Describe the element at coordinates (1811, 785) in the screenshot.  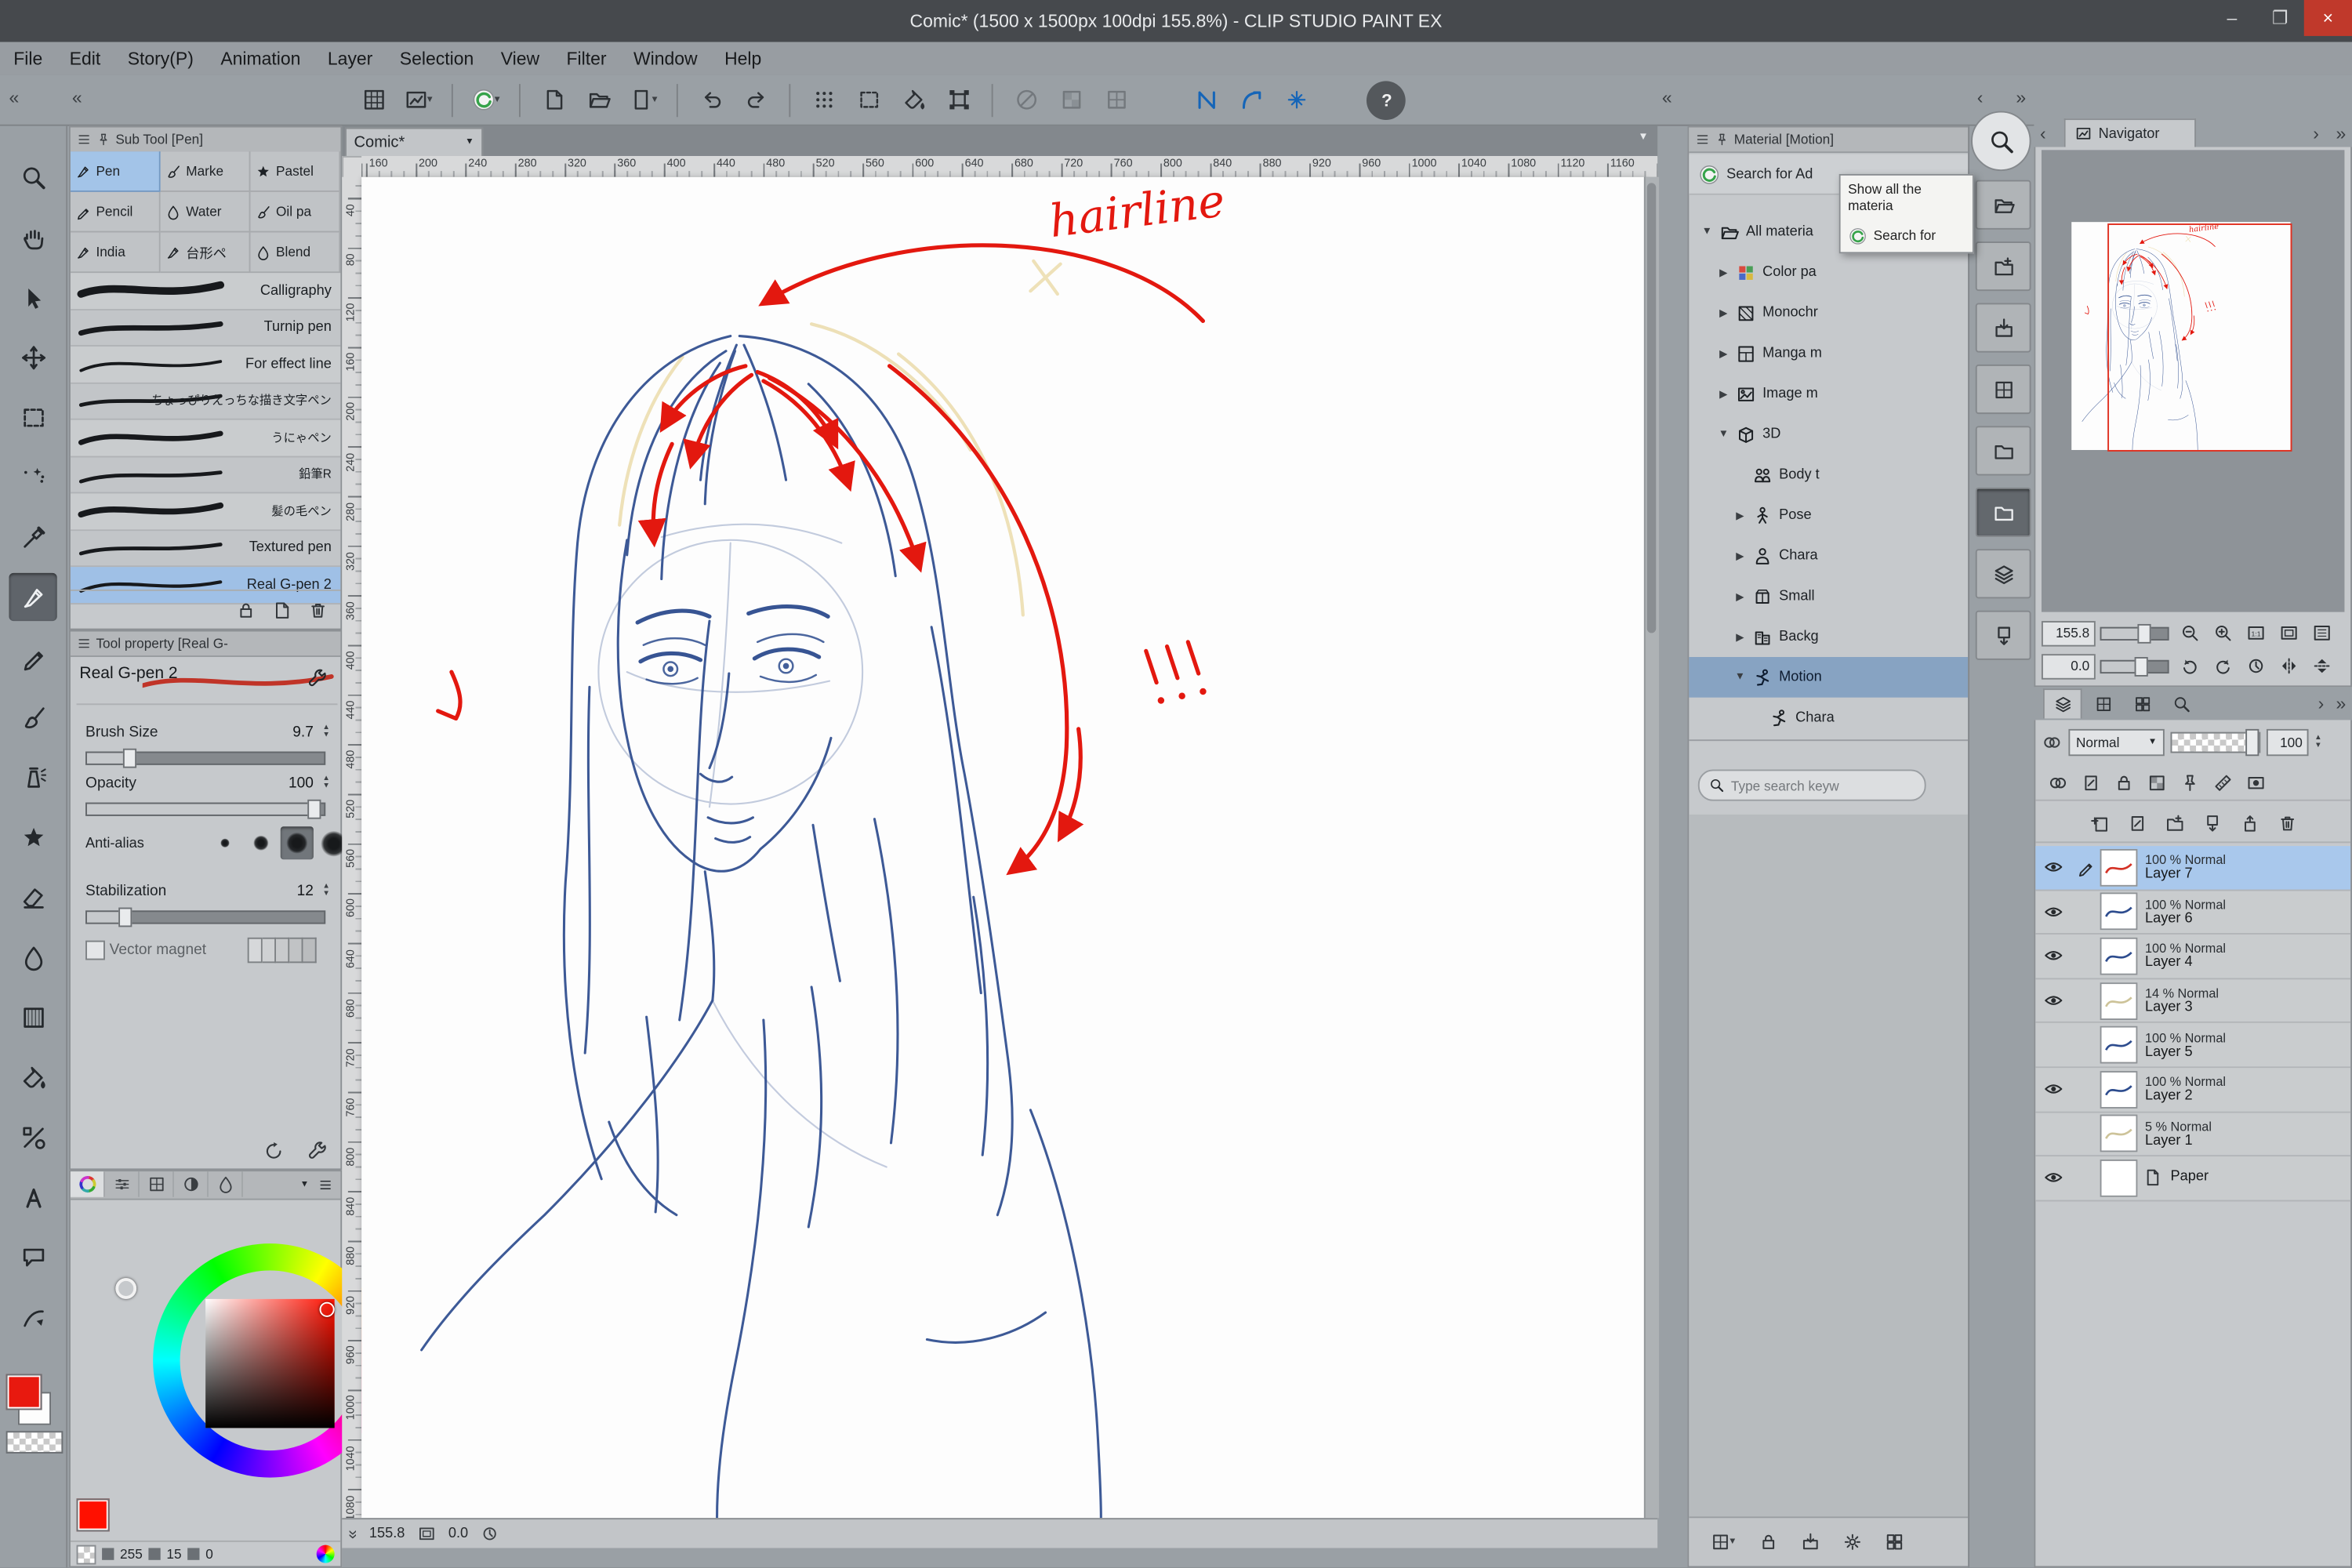
I see `material-search-input: Type search keyw` at that location.